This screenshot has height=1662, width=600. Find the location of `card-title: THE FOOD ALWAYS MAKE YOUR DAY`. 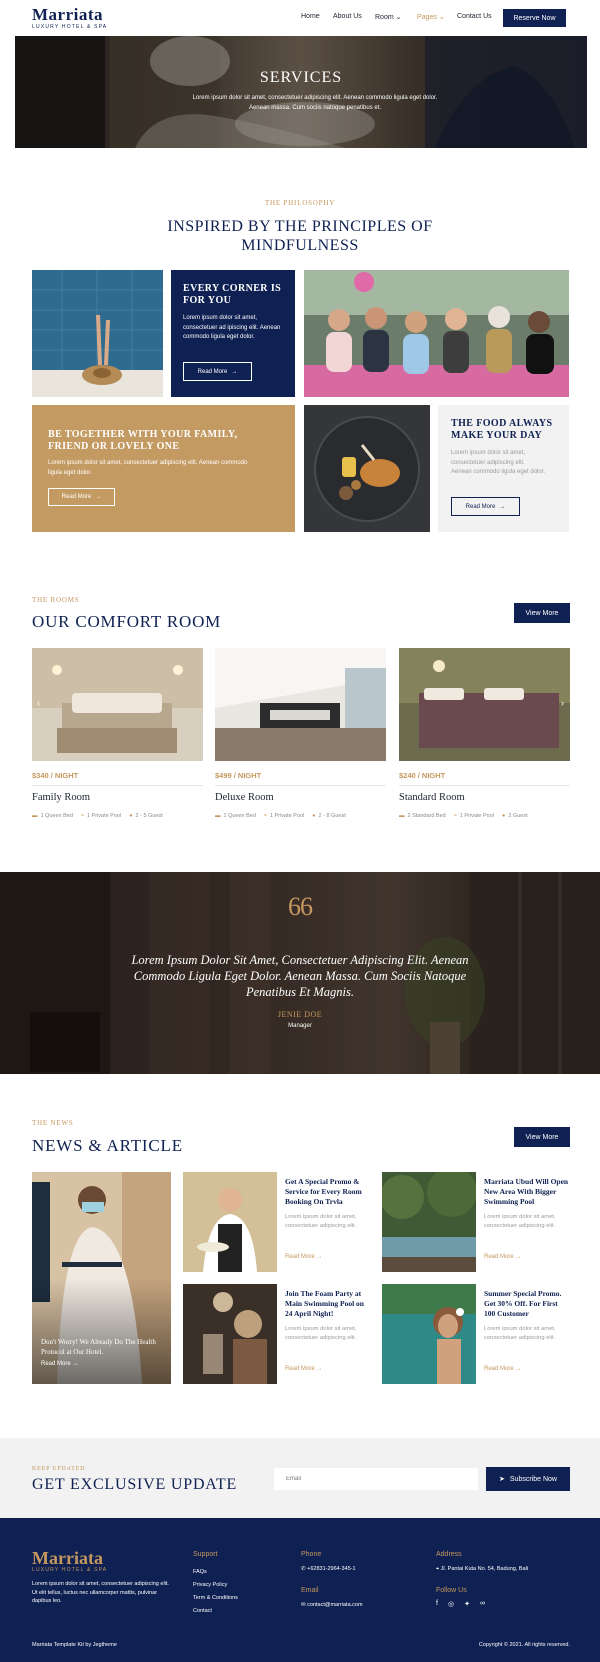

card-title: THE FOOD ALWAYS MAKE YOUR DAY is located at coordinates (502, 429).